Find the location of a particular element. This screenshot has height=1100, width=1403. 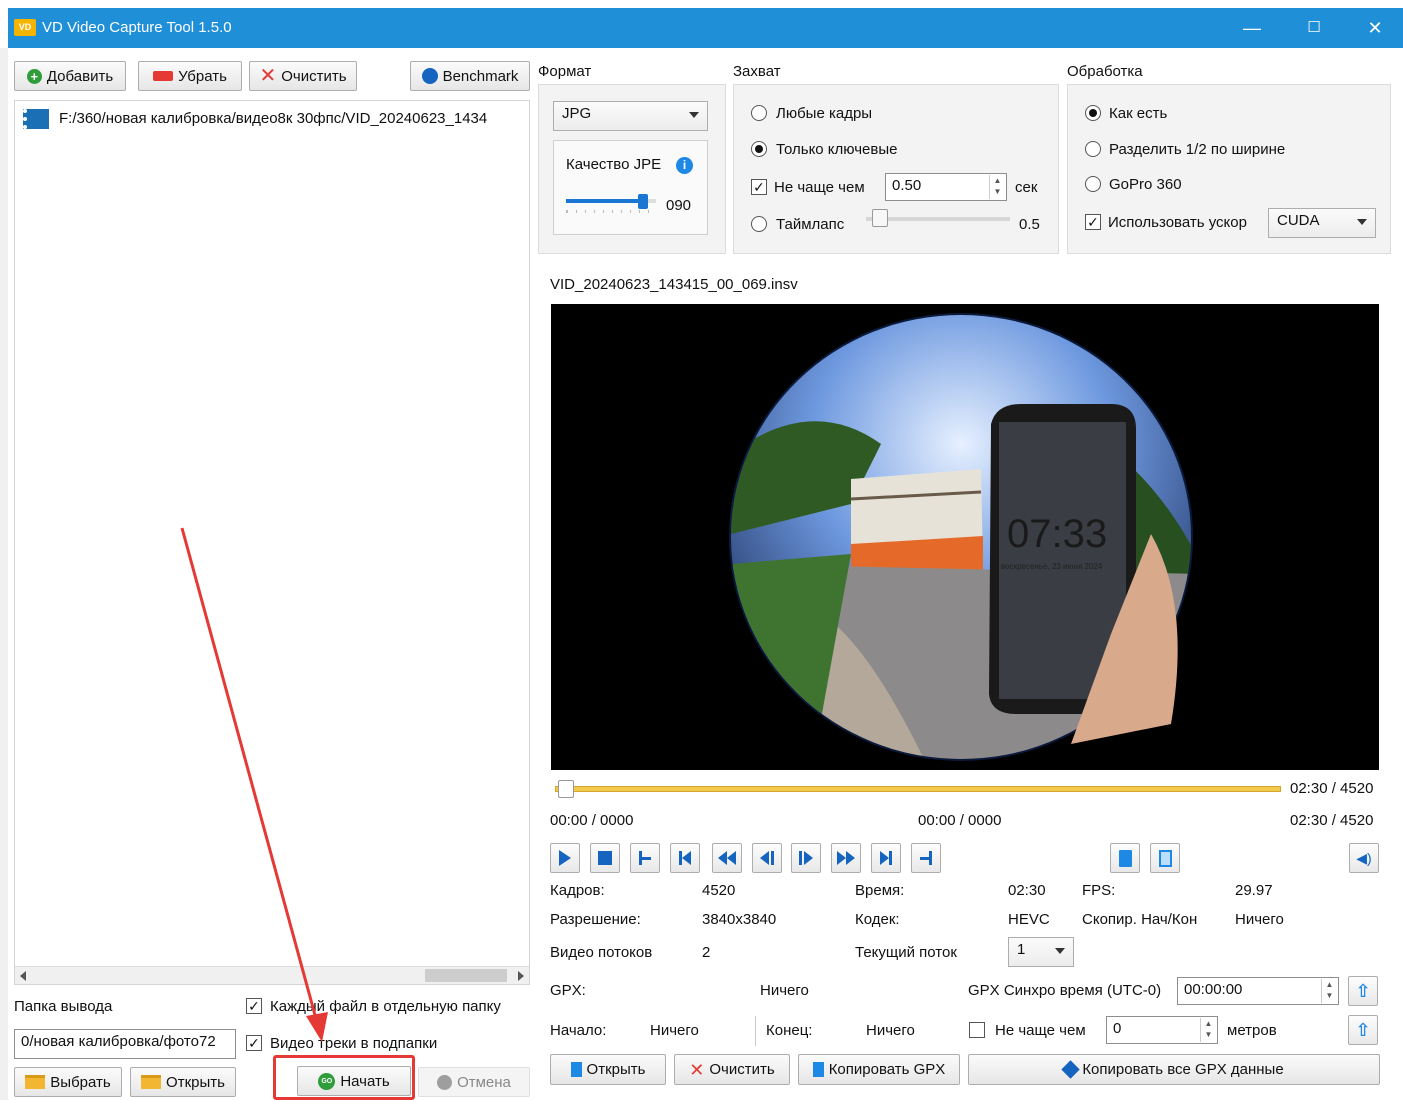

output-folder-label: Папка вывода is located at coordinates (63, 1006).